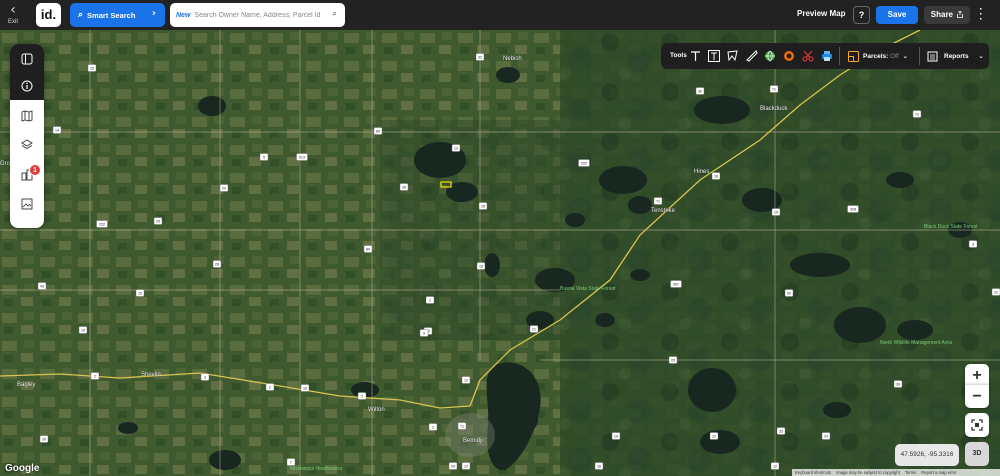 The image size is (1000, 476). Describe the element at coordinates (153, 13) in the screenshot. I see `chevron-right-icon: ›` at that location.